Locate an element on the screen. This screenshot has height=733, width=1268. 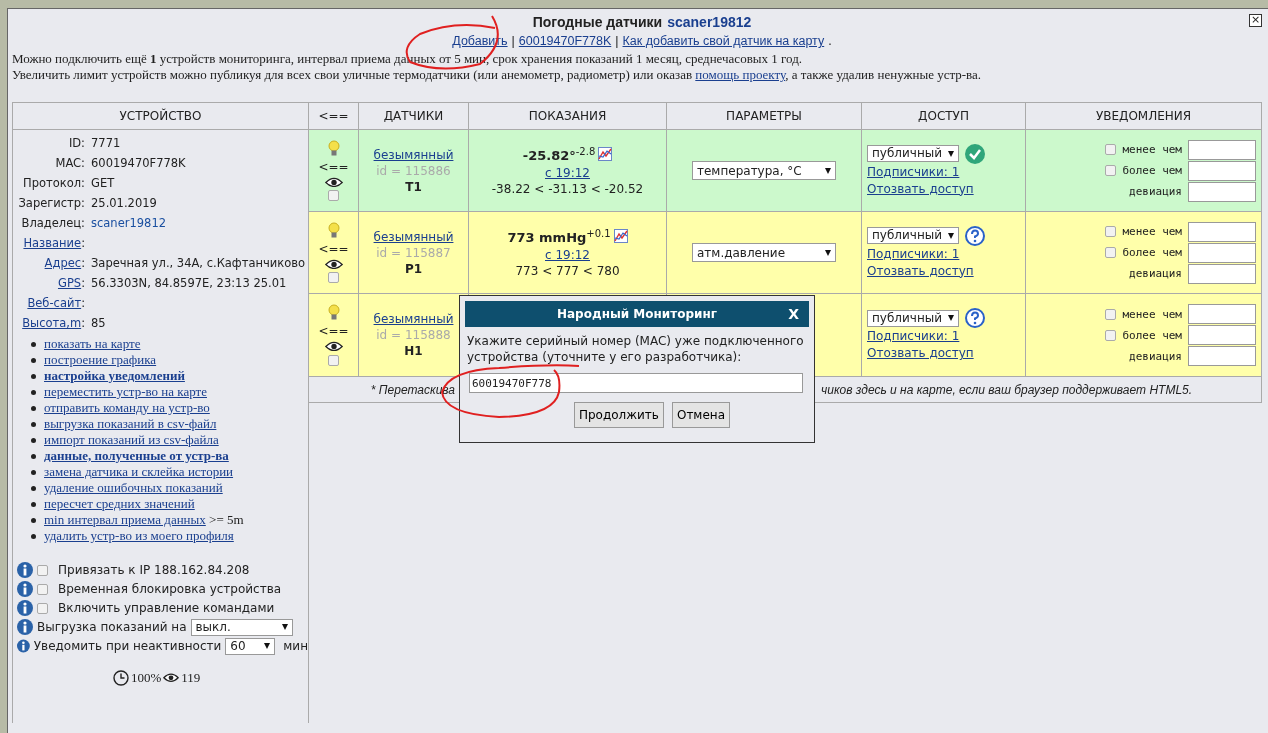
alert-label: девиация is located at coordinates (1155, 356).